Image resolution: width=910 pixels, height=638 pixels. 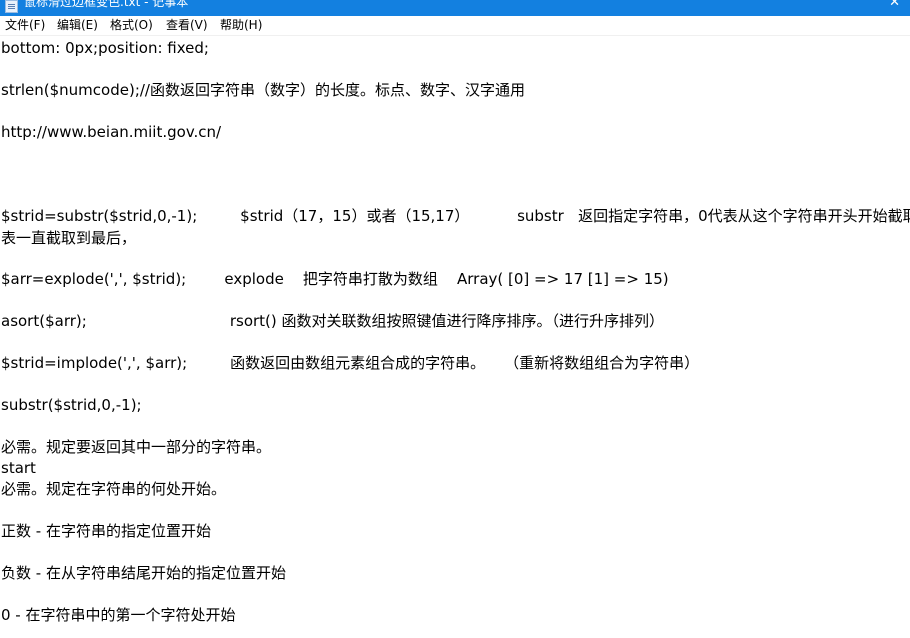 What do you see at coordinates (105, 48) in the screenshot?
I see `editor-line: bottom: 0px;position: fixed;` at bounding box center [105, 48].